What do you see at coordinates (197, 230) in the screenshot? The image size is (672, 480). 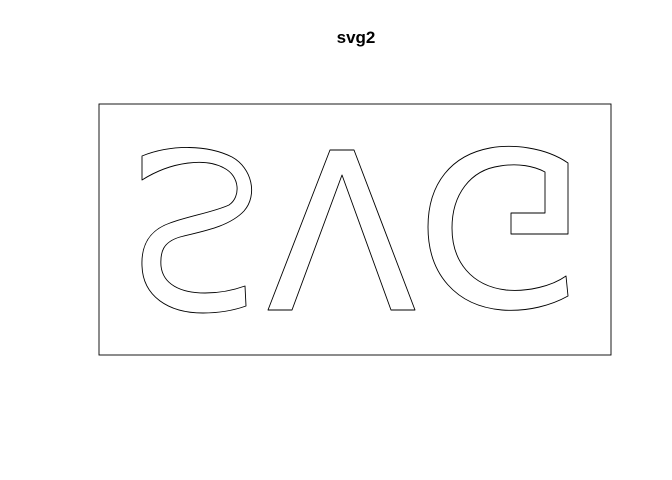 I see `glyph-s-mirrored` at bounding box center [197, 230].